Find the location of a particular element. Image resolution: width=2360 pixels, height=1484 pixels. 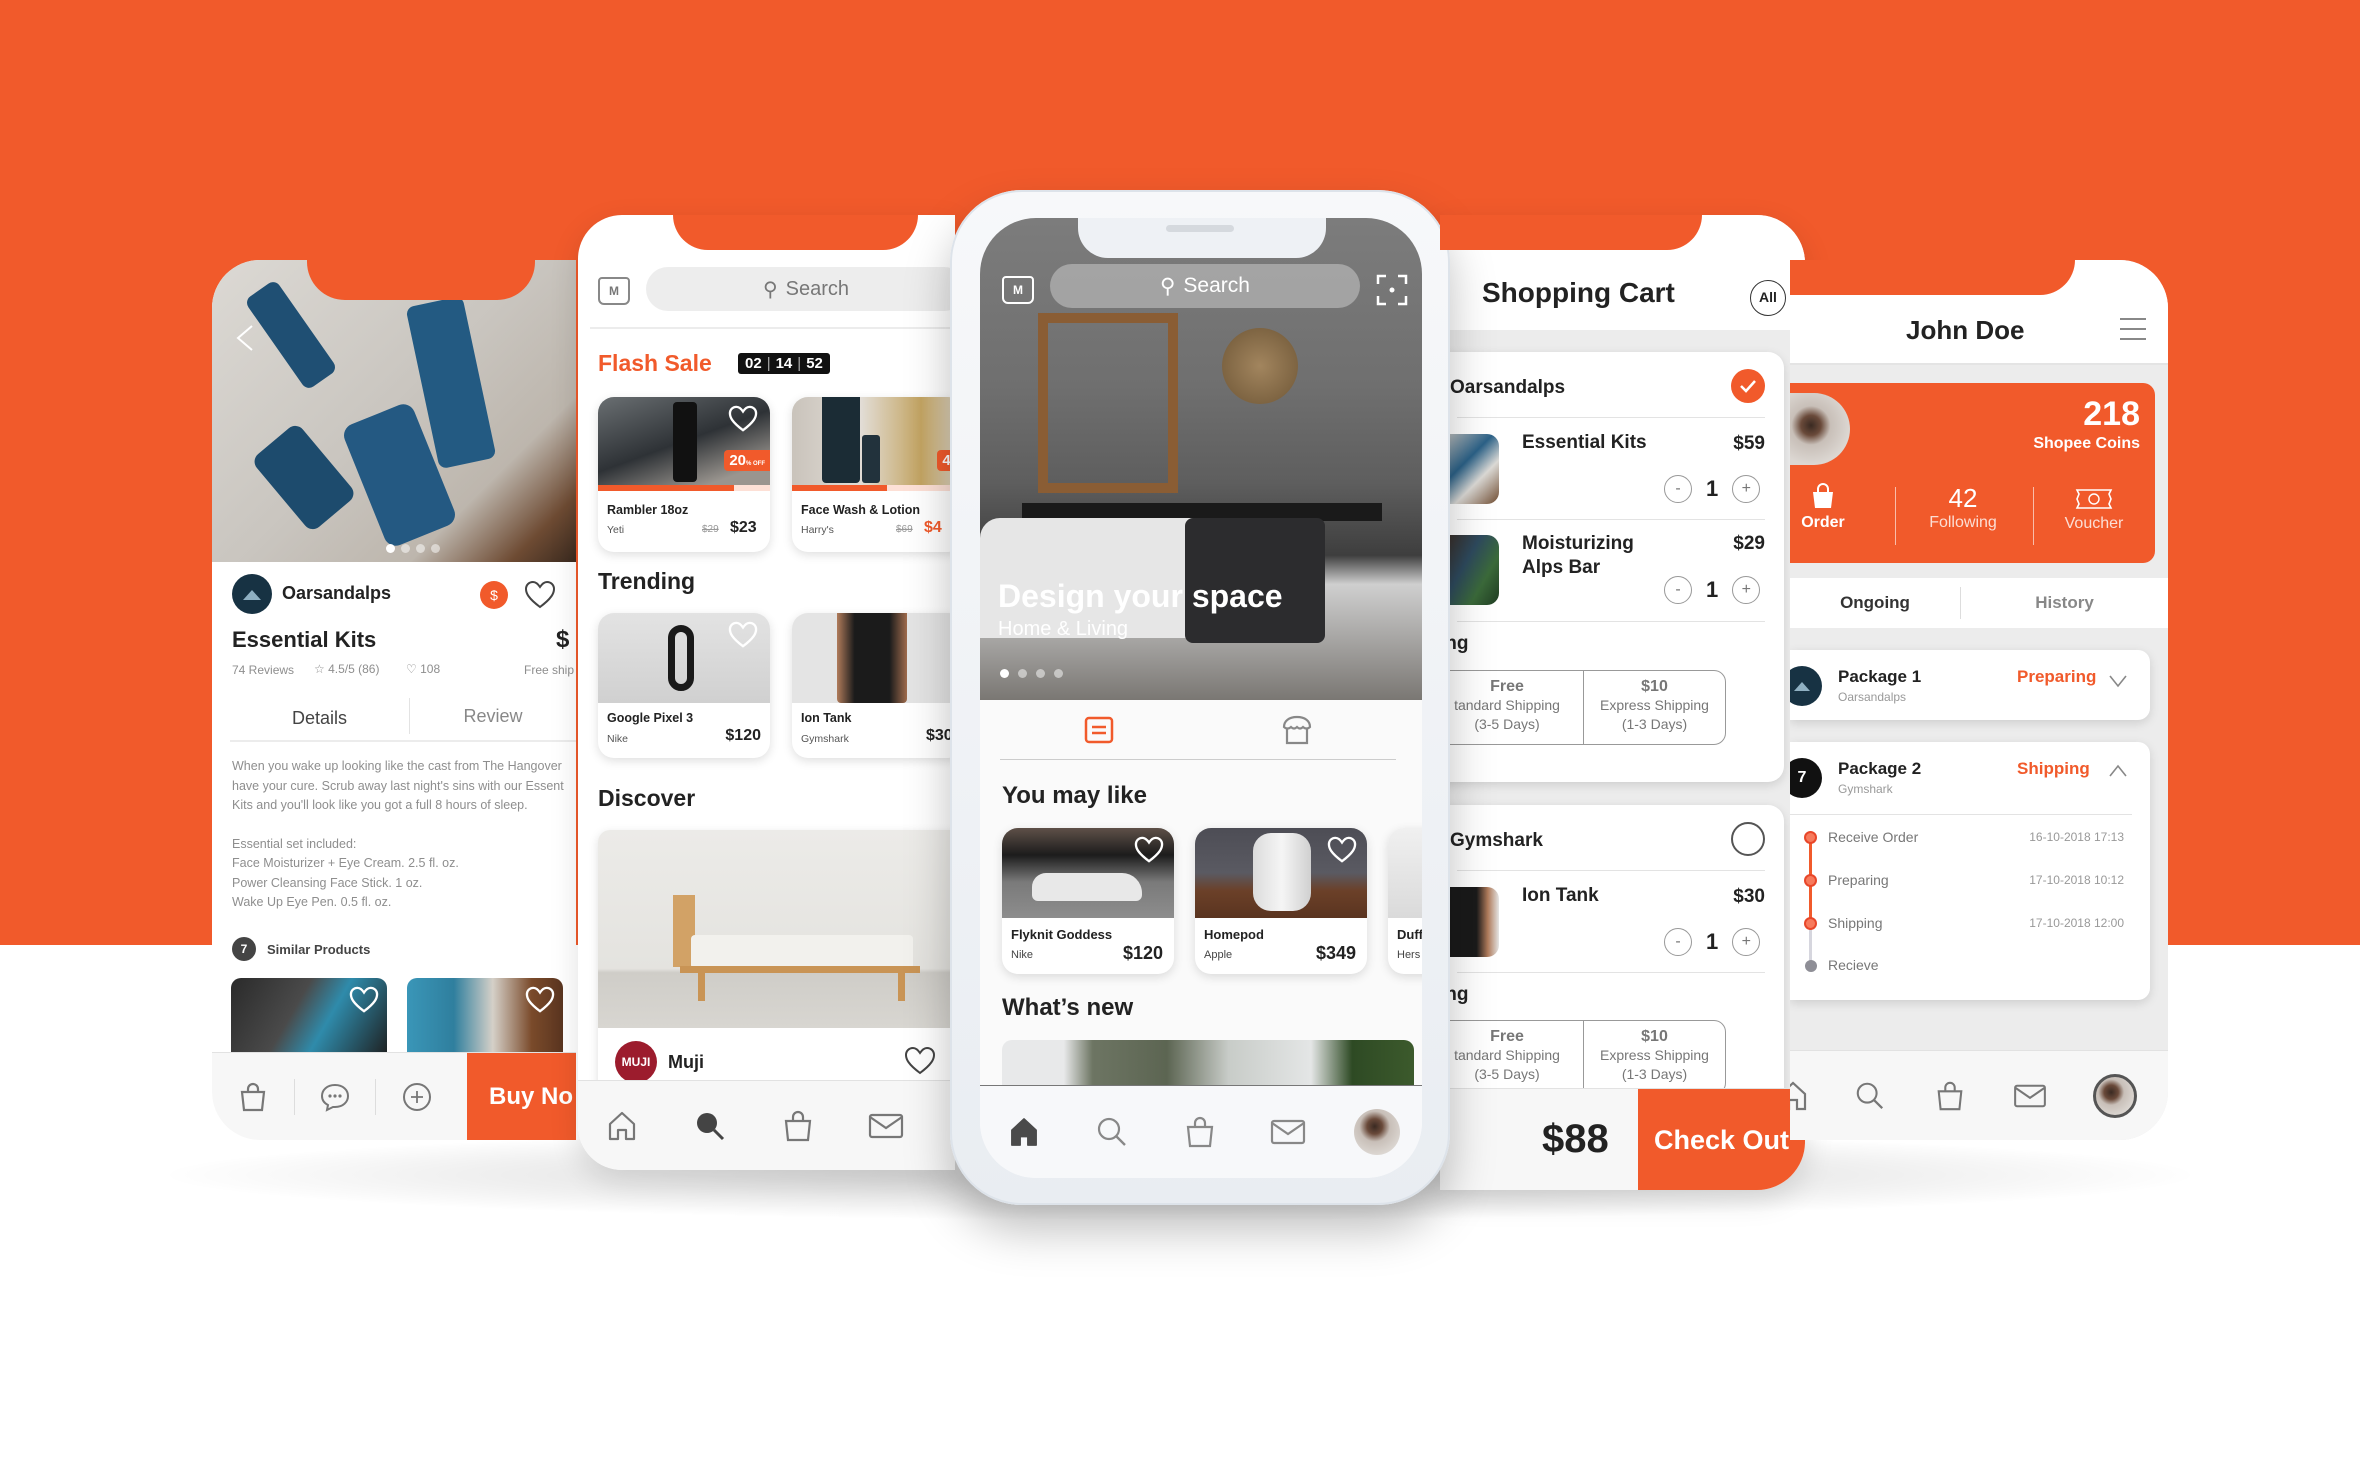

seller-avatar is located at coordinates (252, 594).